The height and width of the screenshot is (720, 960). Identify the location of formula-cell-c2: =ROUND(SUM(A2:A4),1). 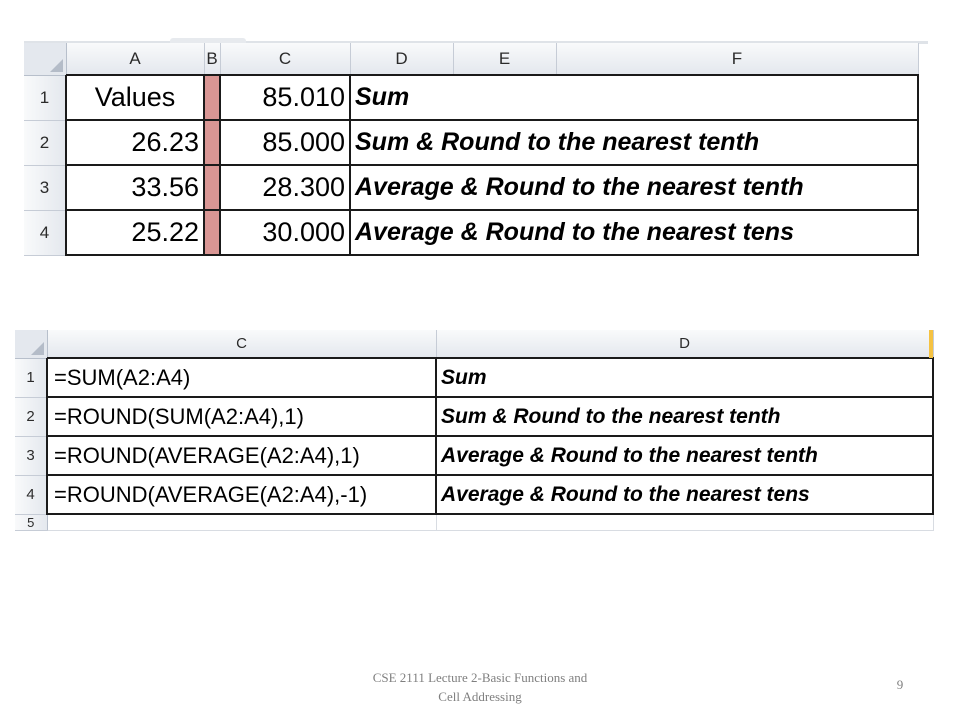
(241, 416).